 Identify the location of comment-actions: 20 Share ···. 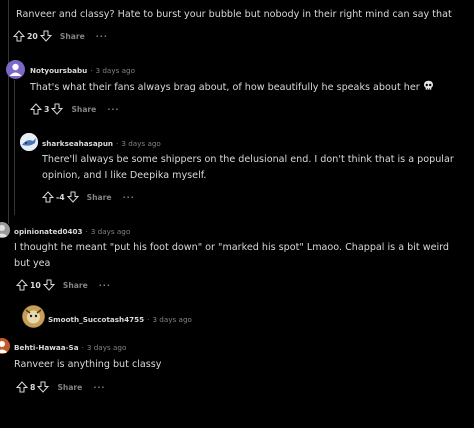
(60, 36).